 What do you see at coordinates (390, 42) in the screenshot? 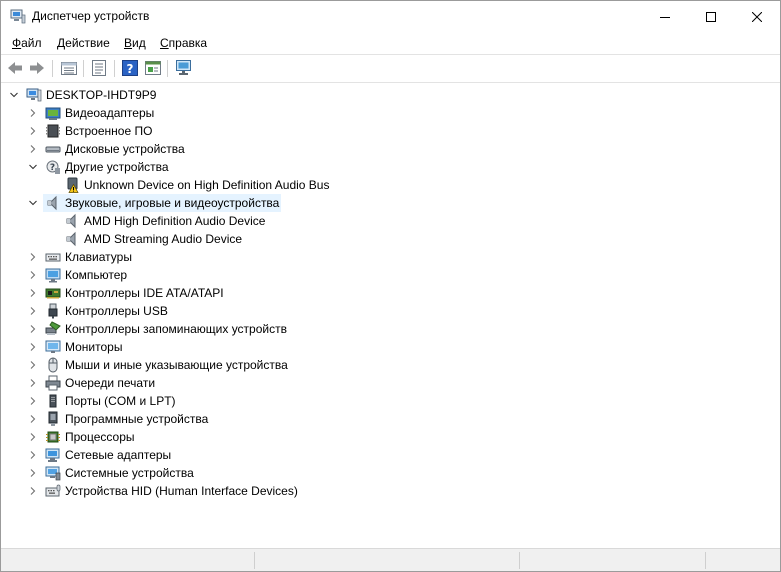
I see `menu-bar: Файл Действие Вид Справка` at bounding box center [390, 42].